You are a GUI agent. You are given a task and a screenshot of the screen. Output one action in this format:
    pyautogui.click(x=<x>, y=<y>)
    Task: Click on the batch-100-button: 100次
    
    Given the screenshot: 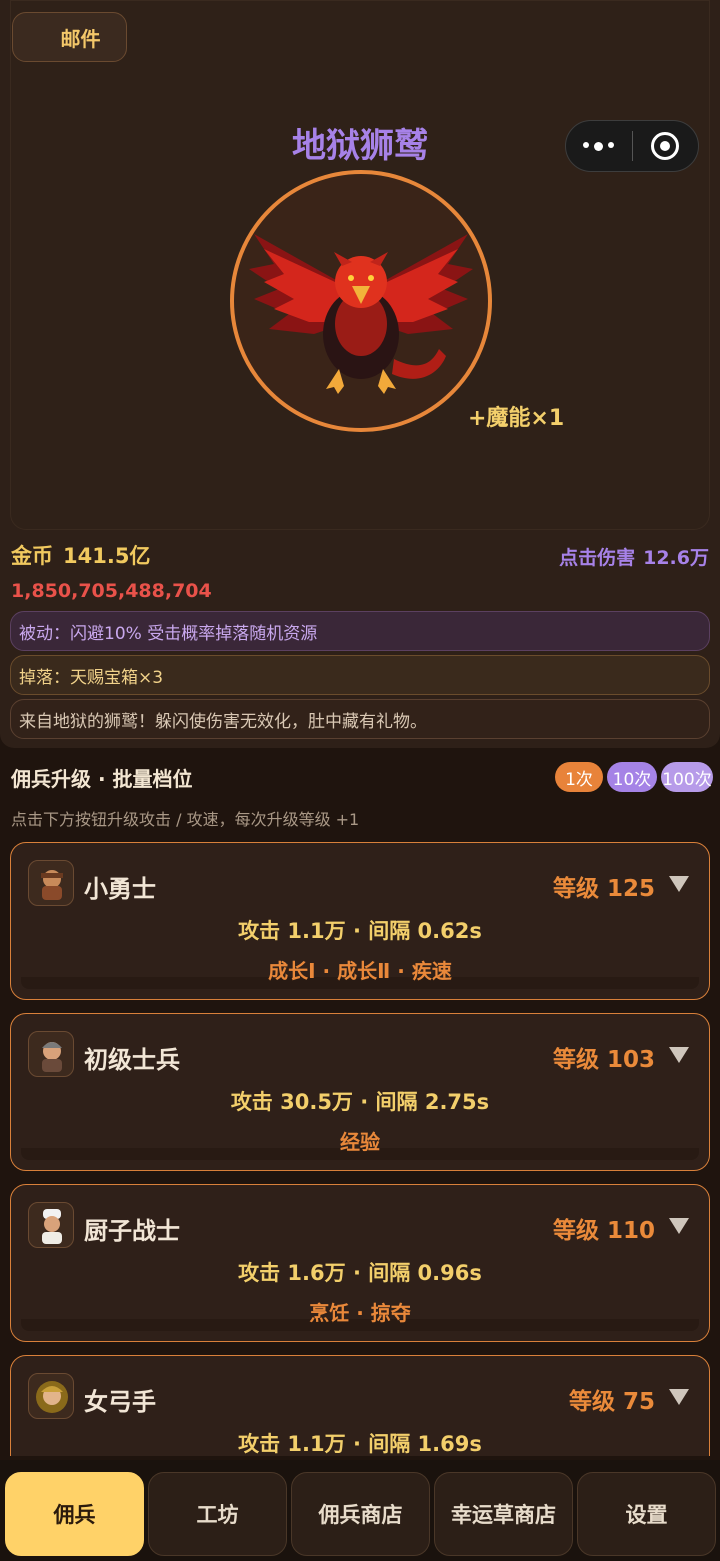 What is the action you would take?
    pyautogui.click(x=687, y=777)
    